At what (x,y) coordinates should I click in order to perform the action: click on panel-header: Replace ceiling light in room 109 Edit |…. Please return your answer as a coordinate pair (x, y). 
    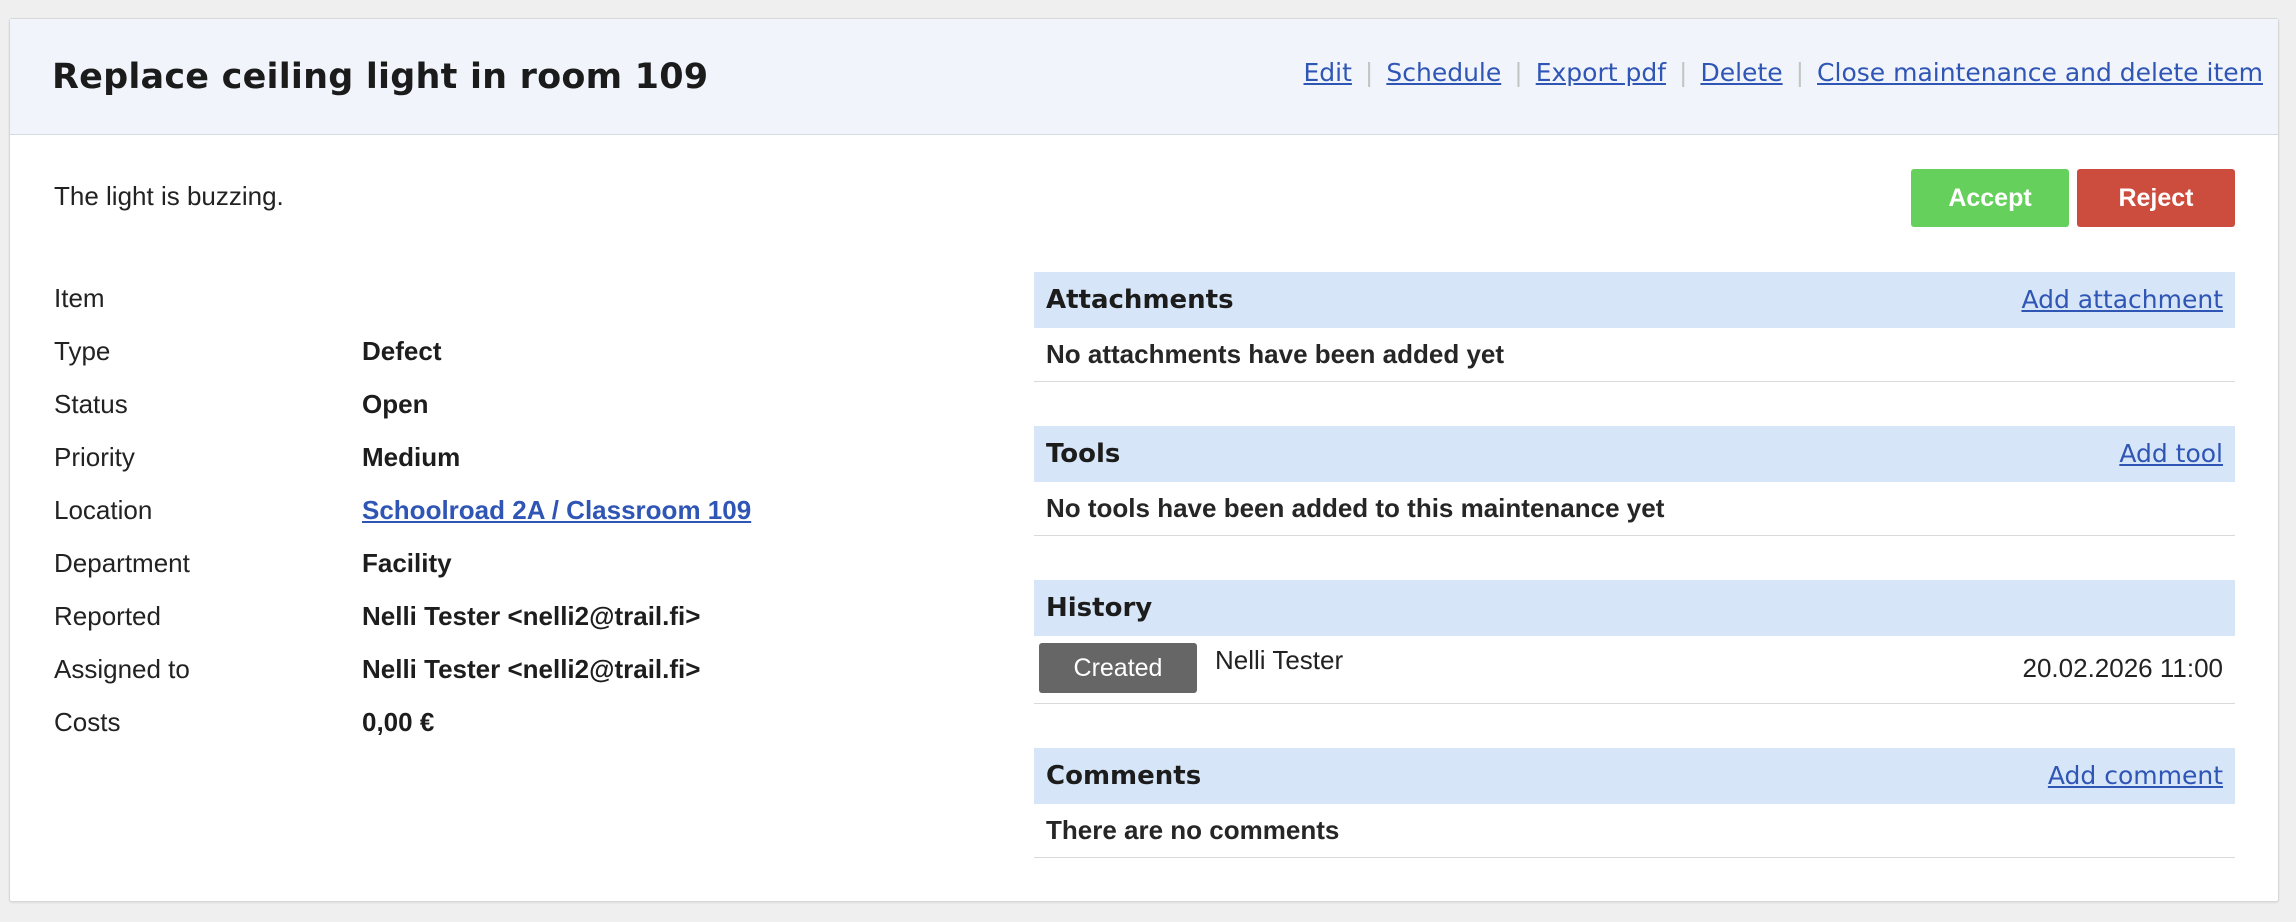
    Looking at the image, I should click on (1144, 77).